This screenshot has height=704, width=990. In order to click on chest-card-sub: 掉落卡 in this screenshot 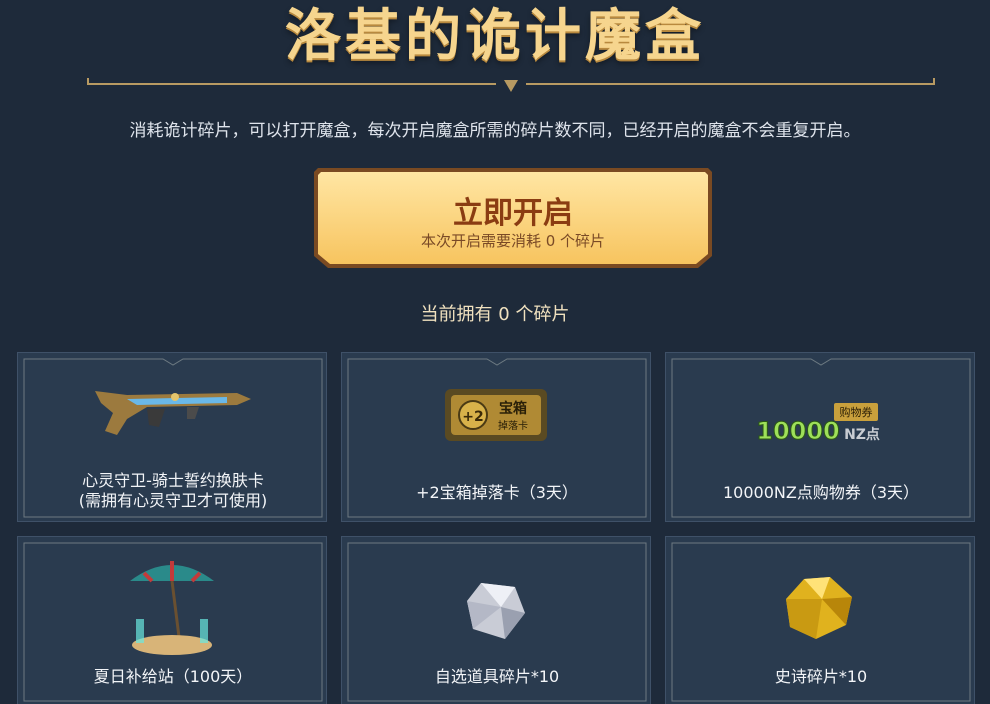, I will do `click(513, 425)`.